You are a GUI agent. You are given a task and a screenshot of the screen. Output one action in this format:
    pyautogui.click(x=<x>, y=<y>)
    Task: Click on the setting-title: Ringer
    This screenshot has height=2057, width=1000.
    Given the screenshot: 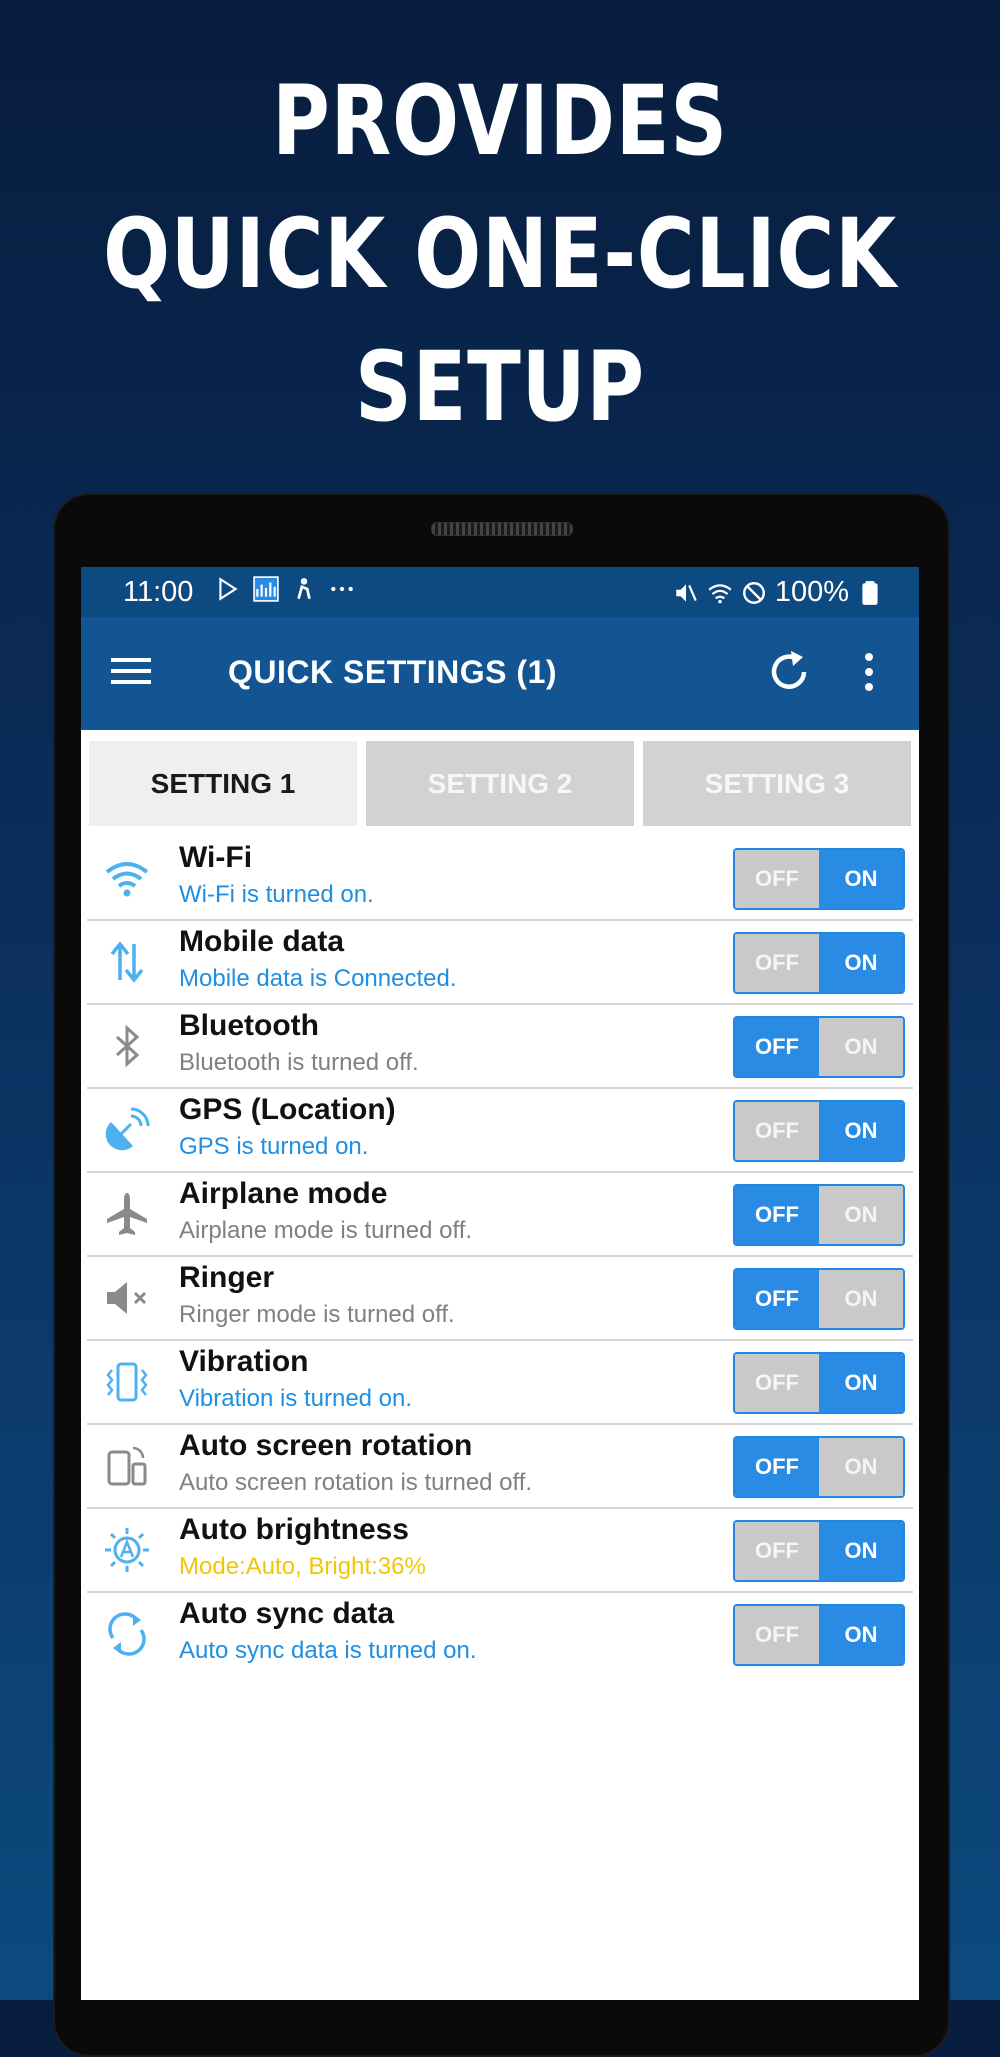 What is the action you would take?
    pyautogui.click(x=227, y=1277)
    